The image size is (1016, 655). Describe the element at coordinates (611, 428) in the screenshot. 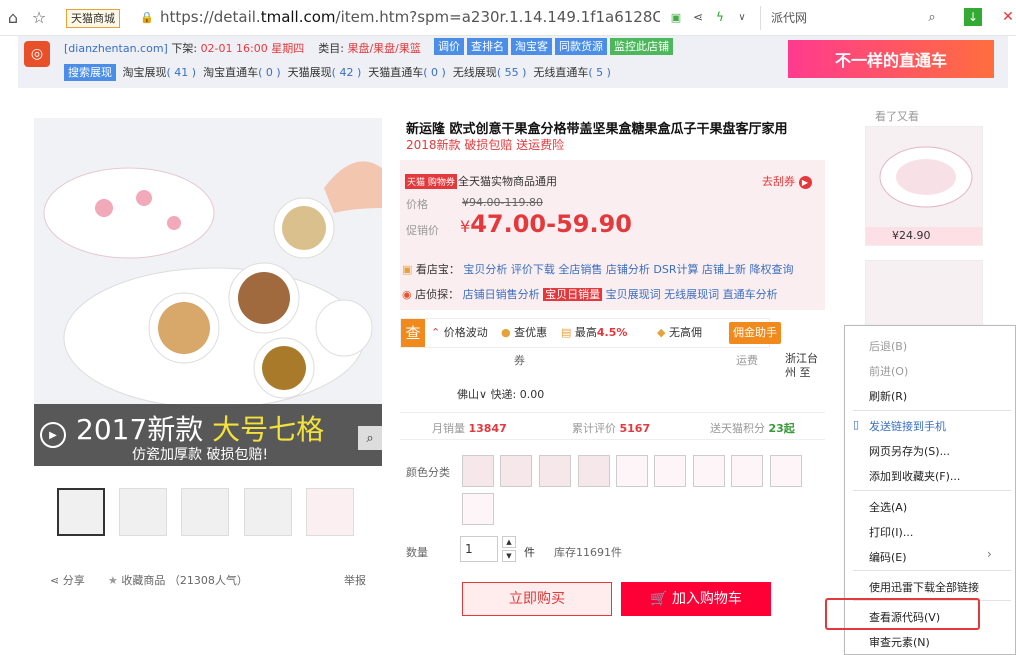

I see `total-reviews: 累计评价 5167` at that location.